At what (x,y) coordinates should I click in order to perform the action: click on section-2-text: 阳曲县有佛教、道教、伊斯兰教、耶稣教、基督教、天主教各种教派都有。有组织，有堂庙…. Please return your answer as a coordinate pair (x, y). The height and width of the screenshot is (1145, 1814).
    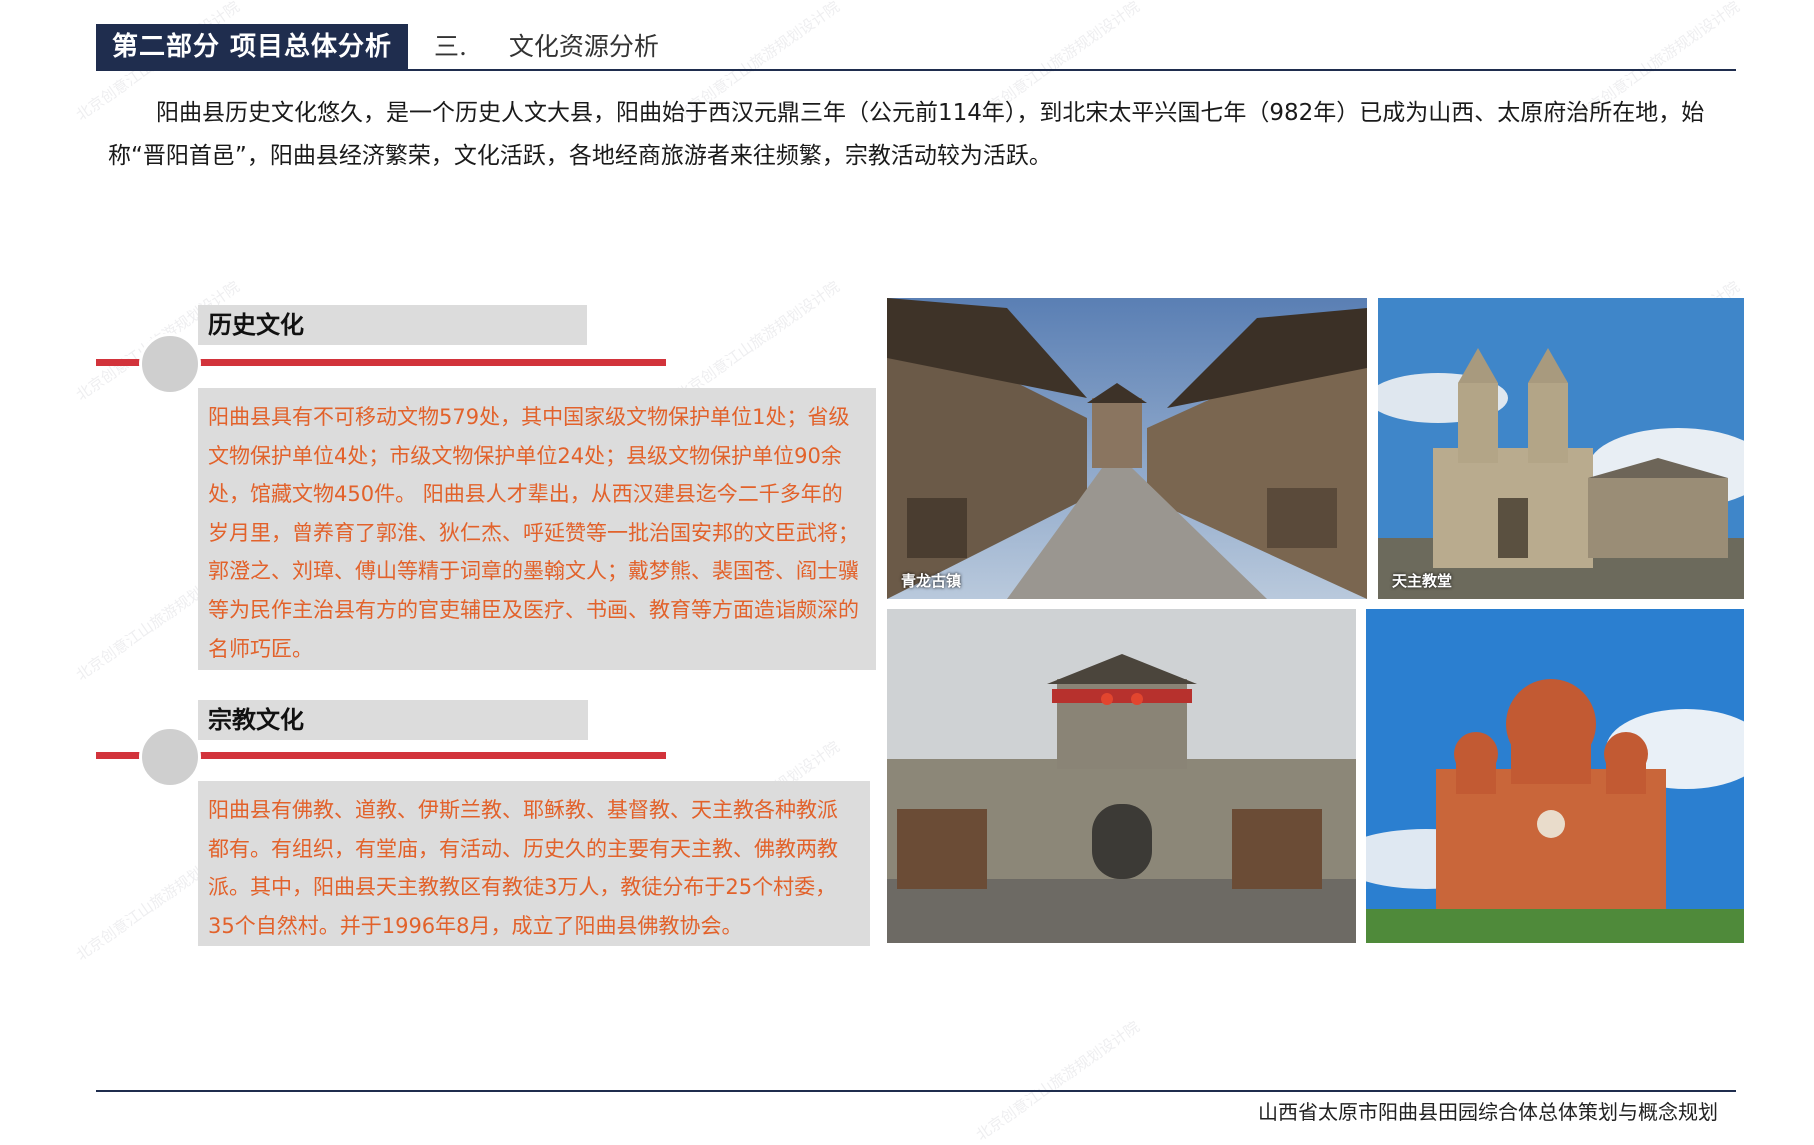
    Looking at the image, I should click on (534, 863).